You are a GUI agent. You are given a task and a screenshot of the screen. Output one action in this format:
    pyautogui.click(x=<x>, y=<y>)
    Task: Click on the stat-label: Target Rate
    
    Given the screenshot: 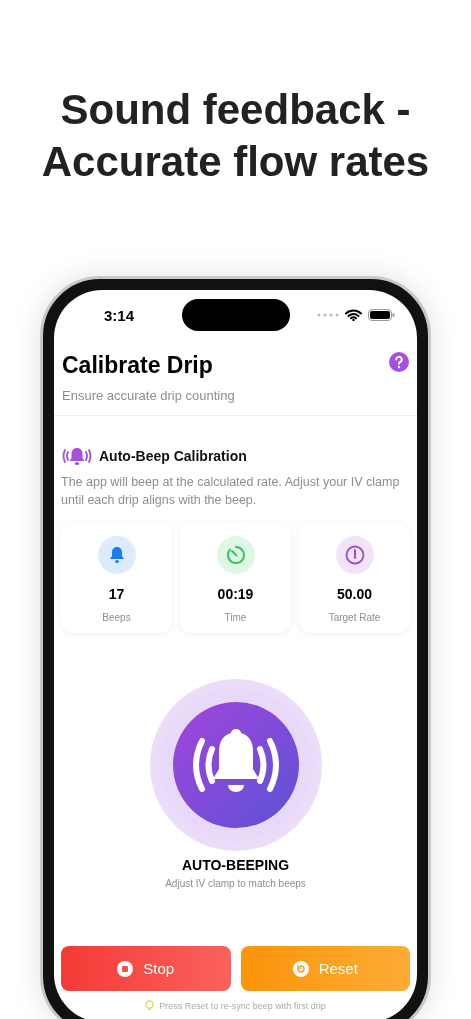 What is the action you would take?
    pyautogui.click(x=354, y=617)
    